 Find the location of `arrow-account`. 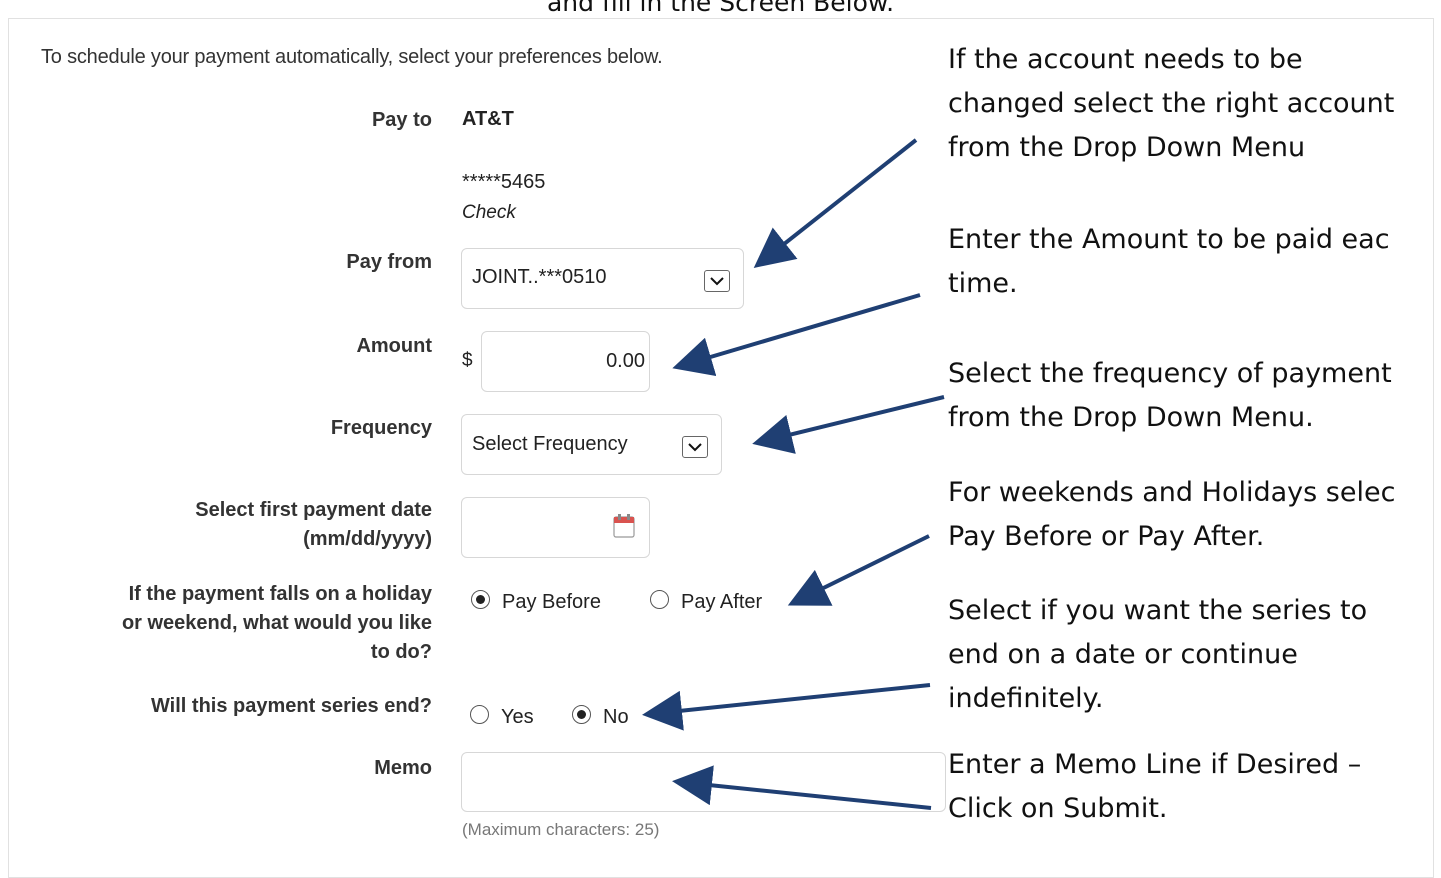

arrow-account is located at coordinates (835, 203).